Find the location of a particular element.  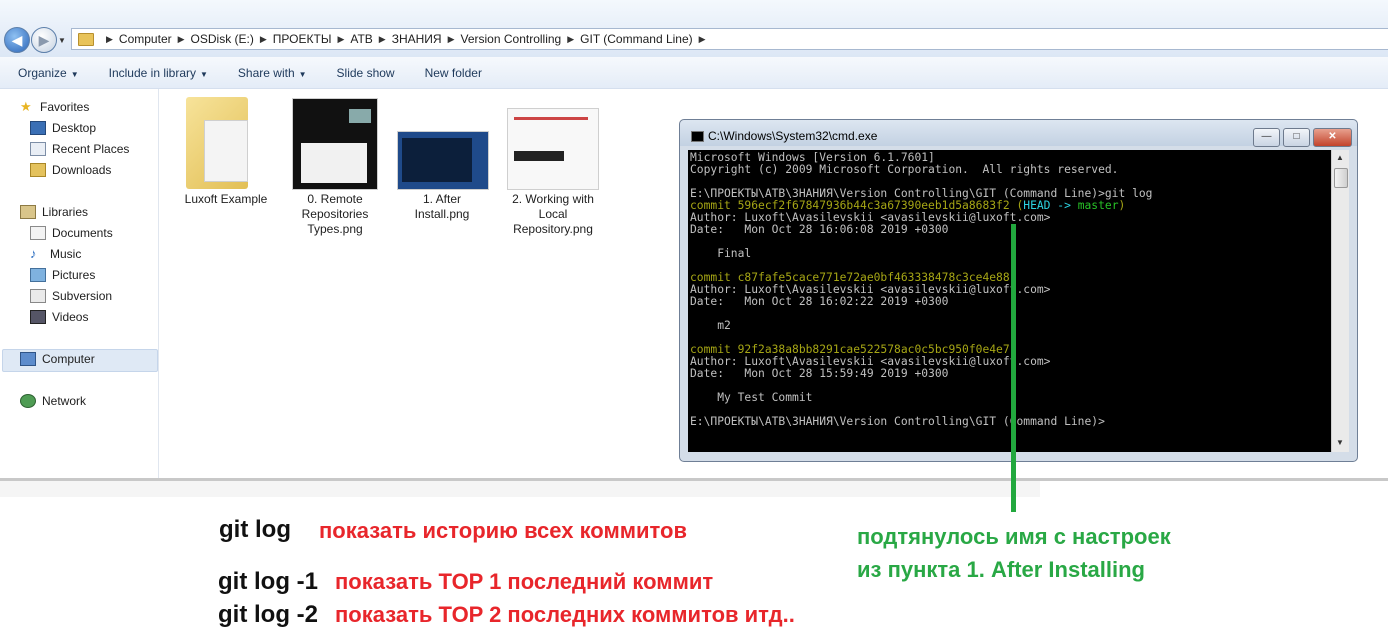

annotation-pointer-line is located at coordinates (1013, 368).